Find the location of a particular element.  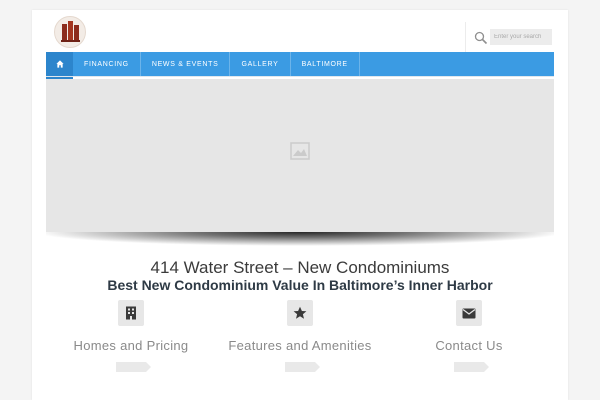

search-input is located at coordinates (521, 37).